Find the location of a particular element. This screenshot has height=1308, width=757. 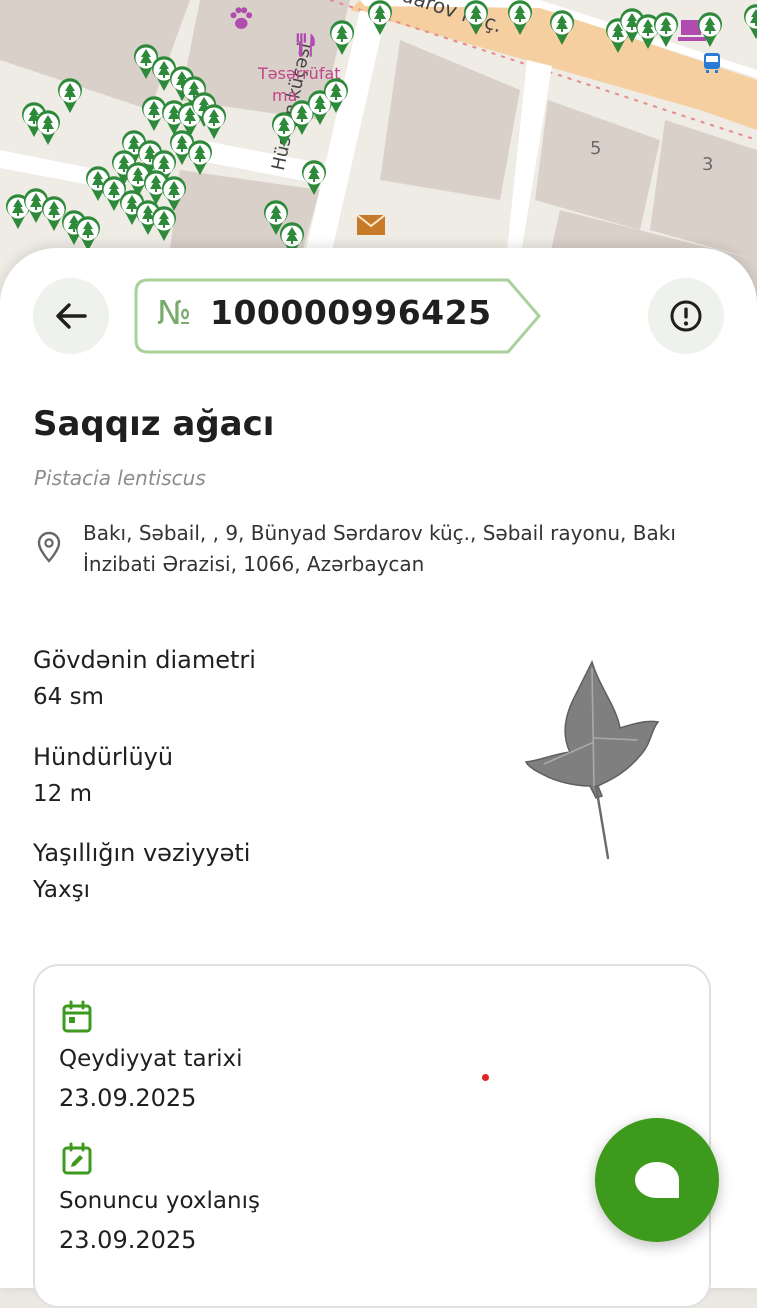

green-condition-label: Yaşıllığın vəziyyəti is located at coordinates (141, 853).